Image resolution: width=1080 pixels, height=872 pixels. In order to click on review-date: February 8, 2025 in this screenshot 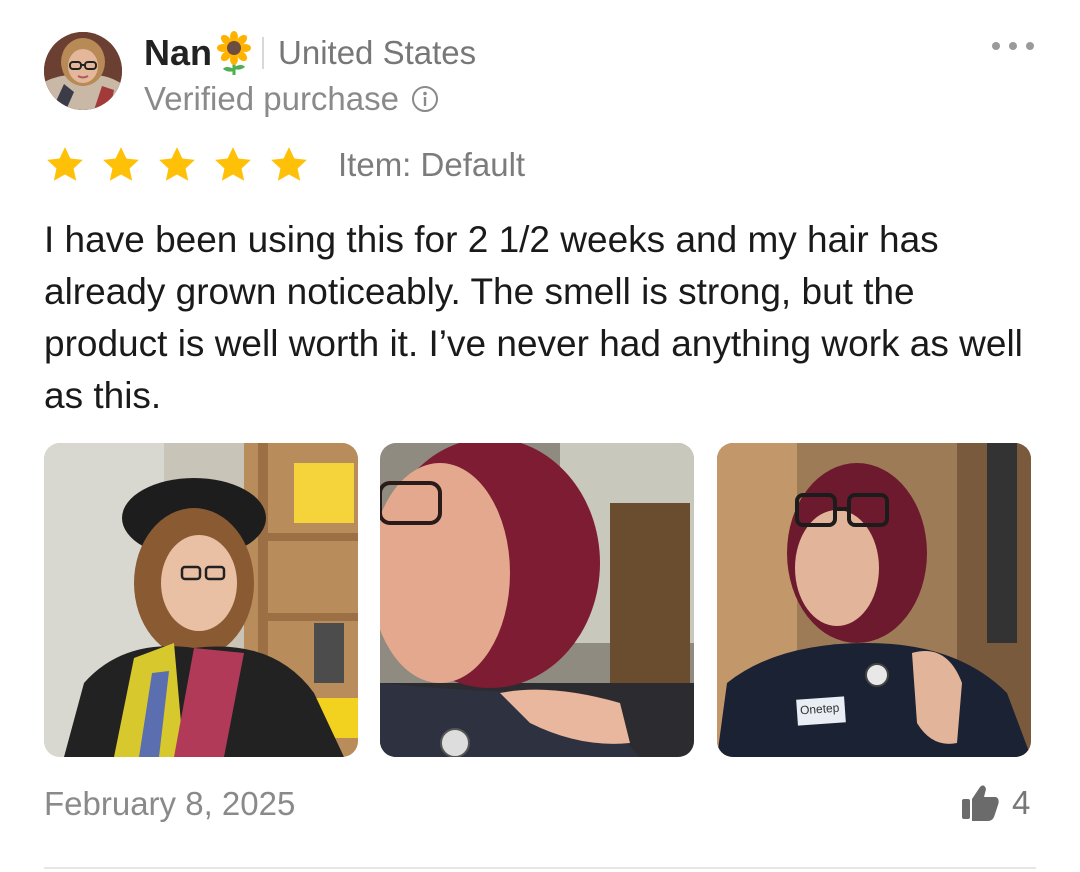, I will do `click(170, 803)`.